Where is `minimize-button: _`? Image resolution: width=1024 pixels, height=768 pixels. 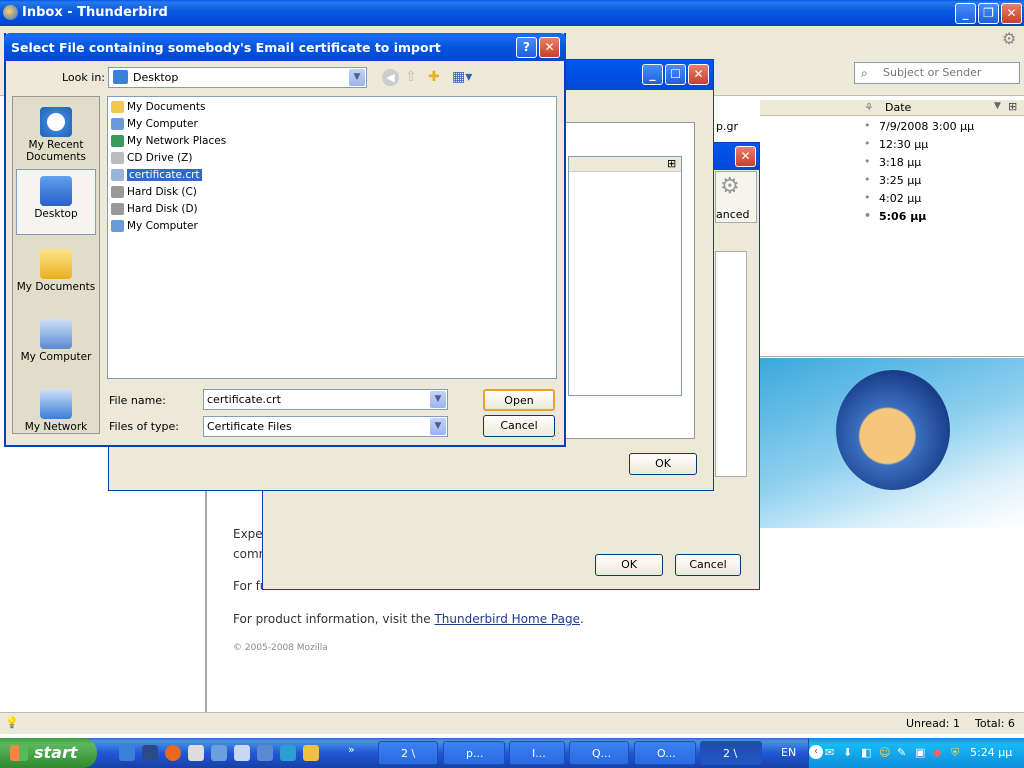
minimize-button: _ is located at coordinates (965, 13).